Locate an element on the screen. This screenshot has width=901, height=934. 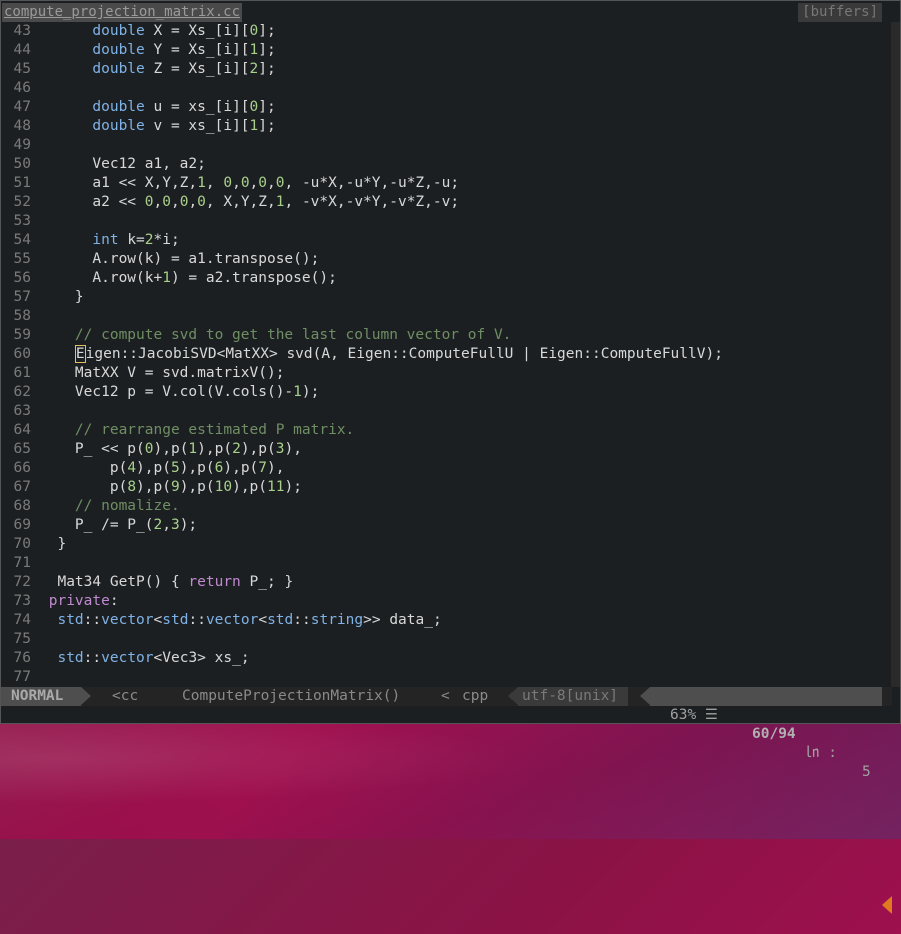
code-line: 69 P_ /= P_(2,3); is located at coordinates (446, 525).